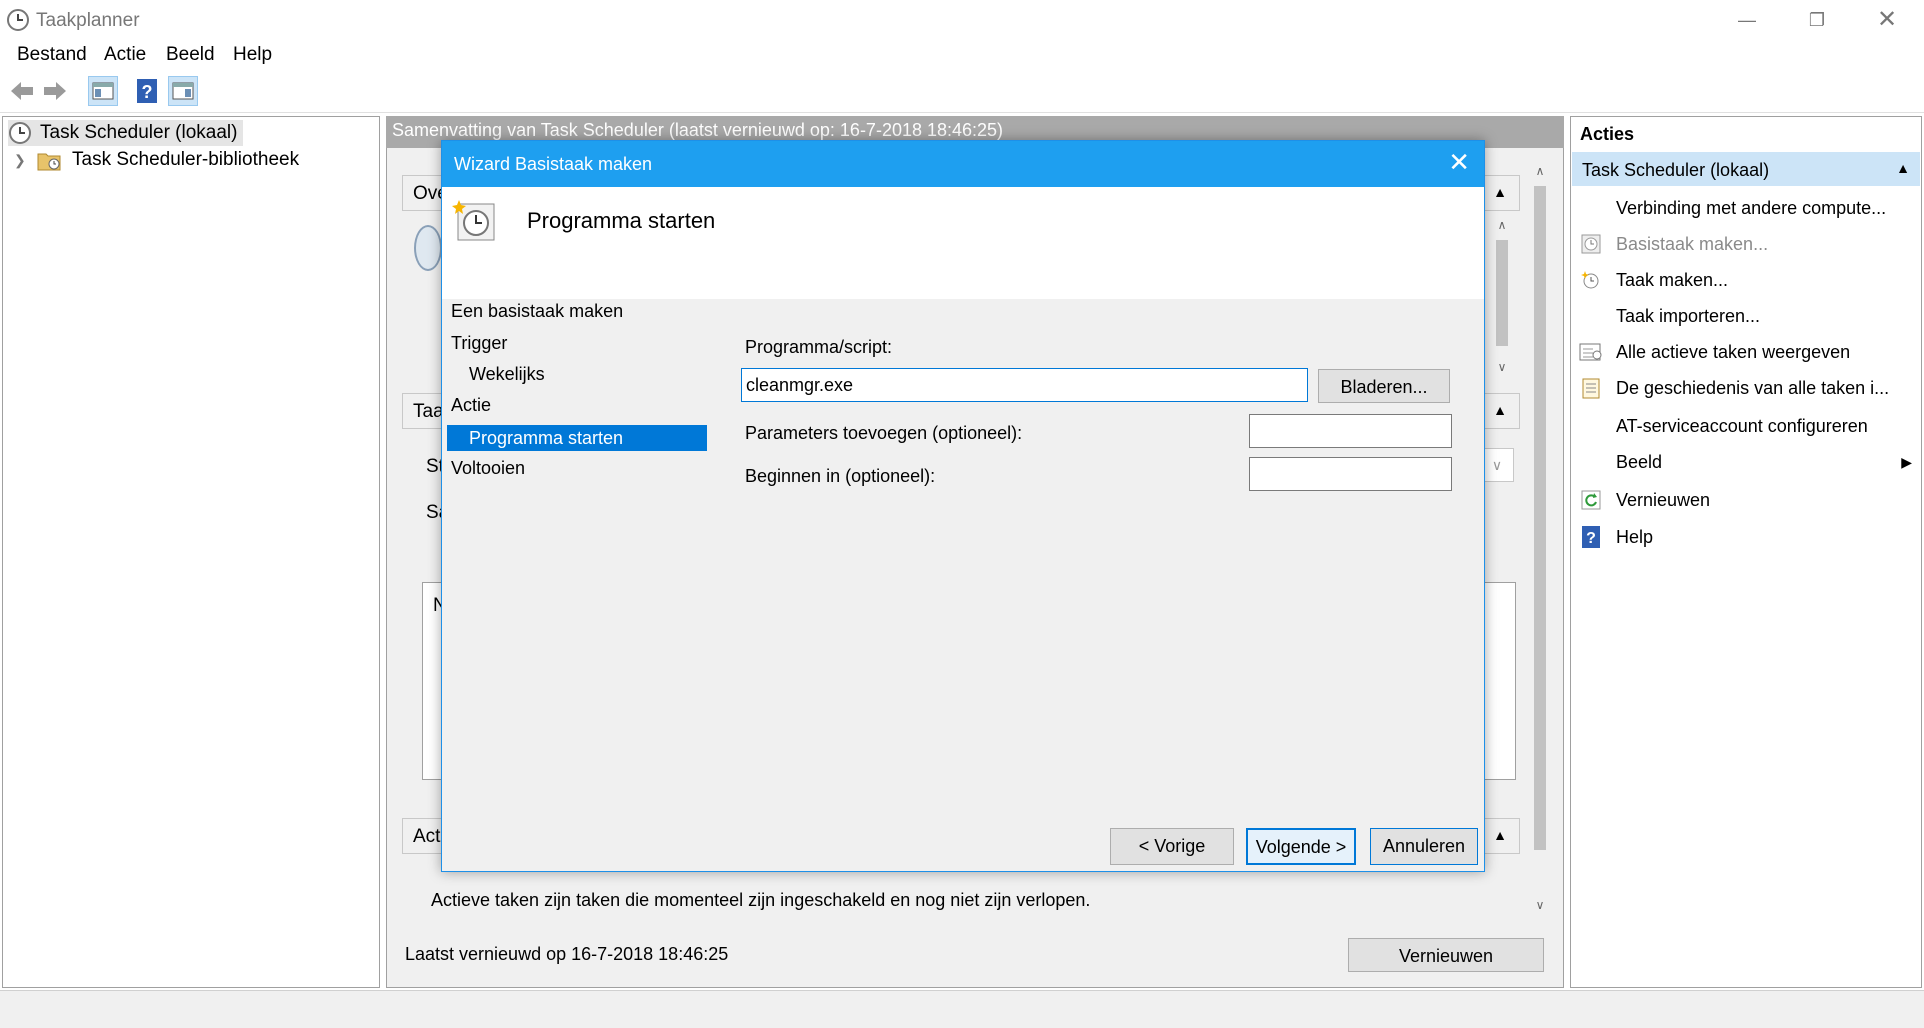 The image size is (1924, 1028). I want to click on back-arrow-icon, so click(22, 91).